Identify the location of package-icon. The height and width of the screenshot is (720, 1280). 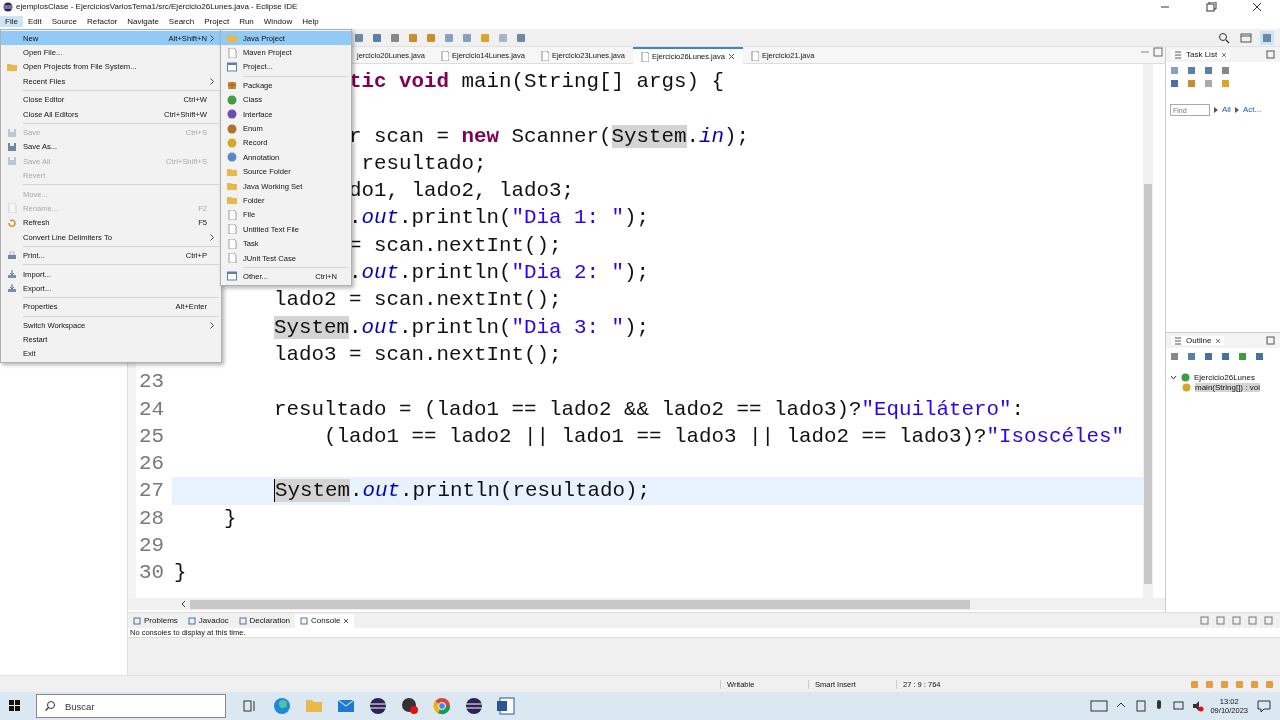
(232, 85).